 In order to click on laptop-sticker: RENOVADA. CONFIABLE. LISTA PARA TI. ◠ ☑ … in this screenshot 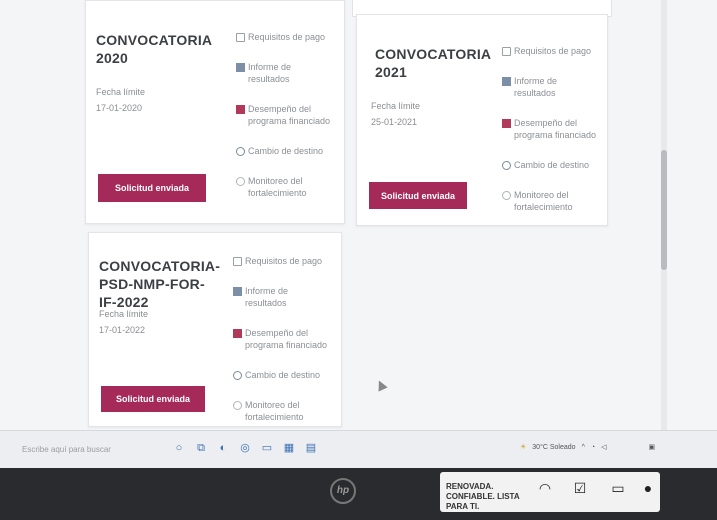, I will do `click(550, 492)`.